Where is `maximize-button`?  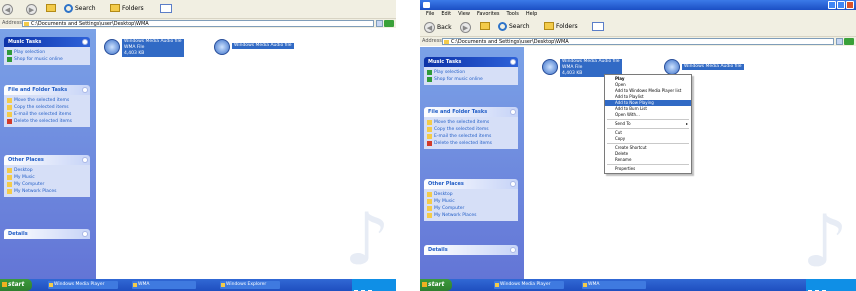
maximize-button is located at coordinates (841, 5).